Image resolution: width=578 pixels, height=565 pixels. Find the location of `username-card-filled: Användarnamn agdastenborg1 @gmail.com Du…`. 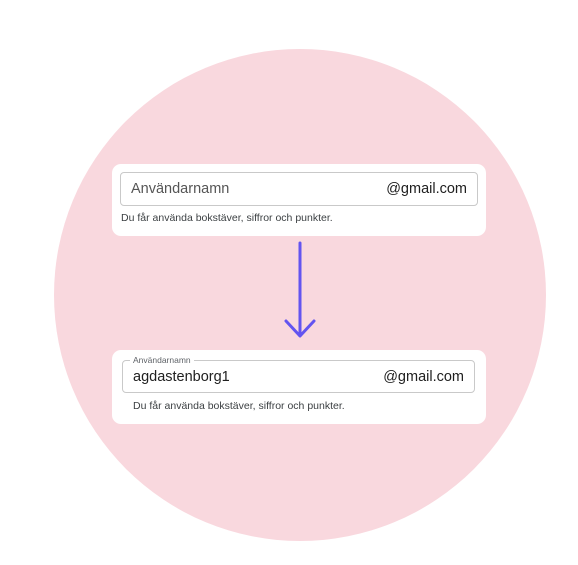

username-card-filled: Användarnamn agdastenborg1 @gmail.com Du… is located at coordinates (299, 387).